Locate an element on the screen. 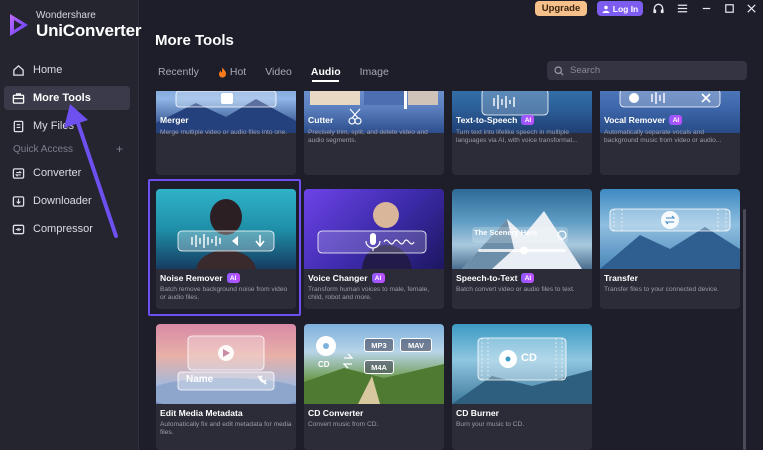 Image resolution: width=763 pixels, height=450 pixels. cd-burner-thumbnail: CD is located at coordinates (522, 364).